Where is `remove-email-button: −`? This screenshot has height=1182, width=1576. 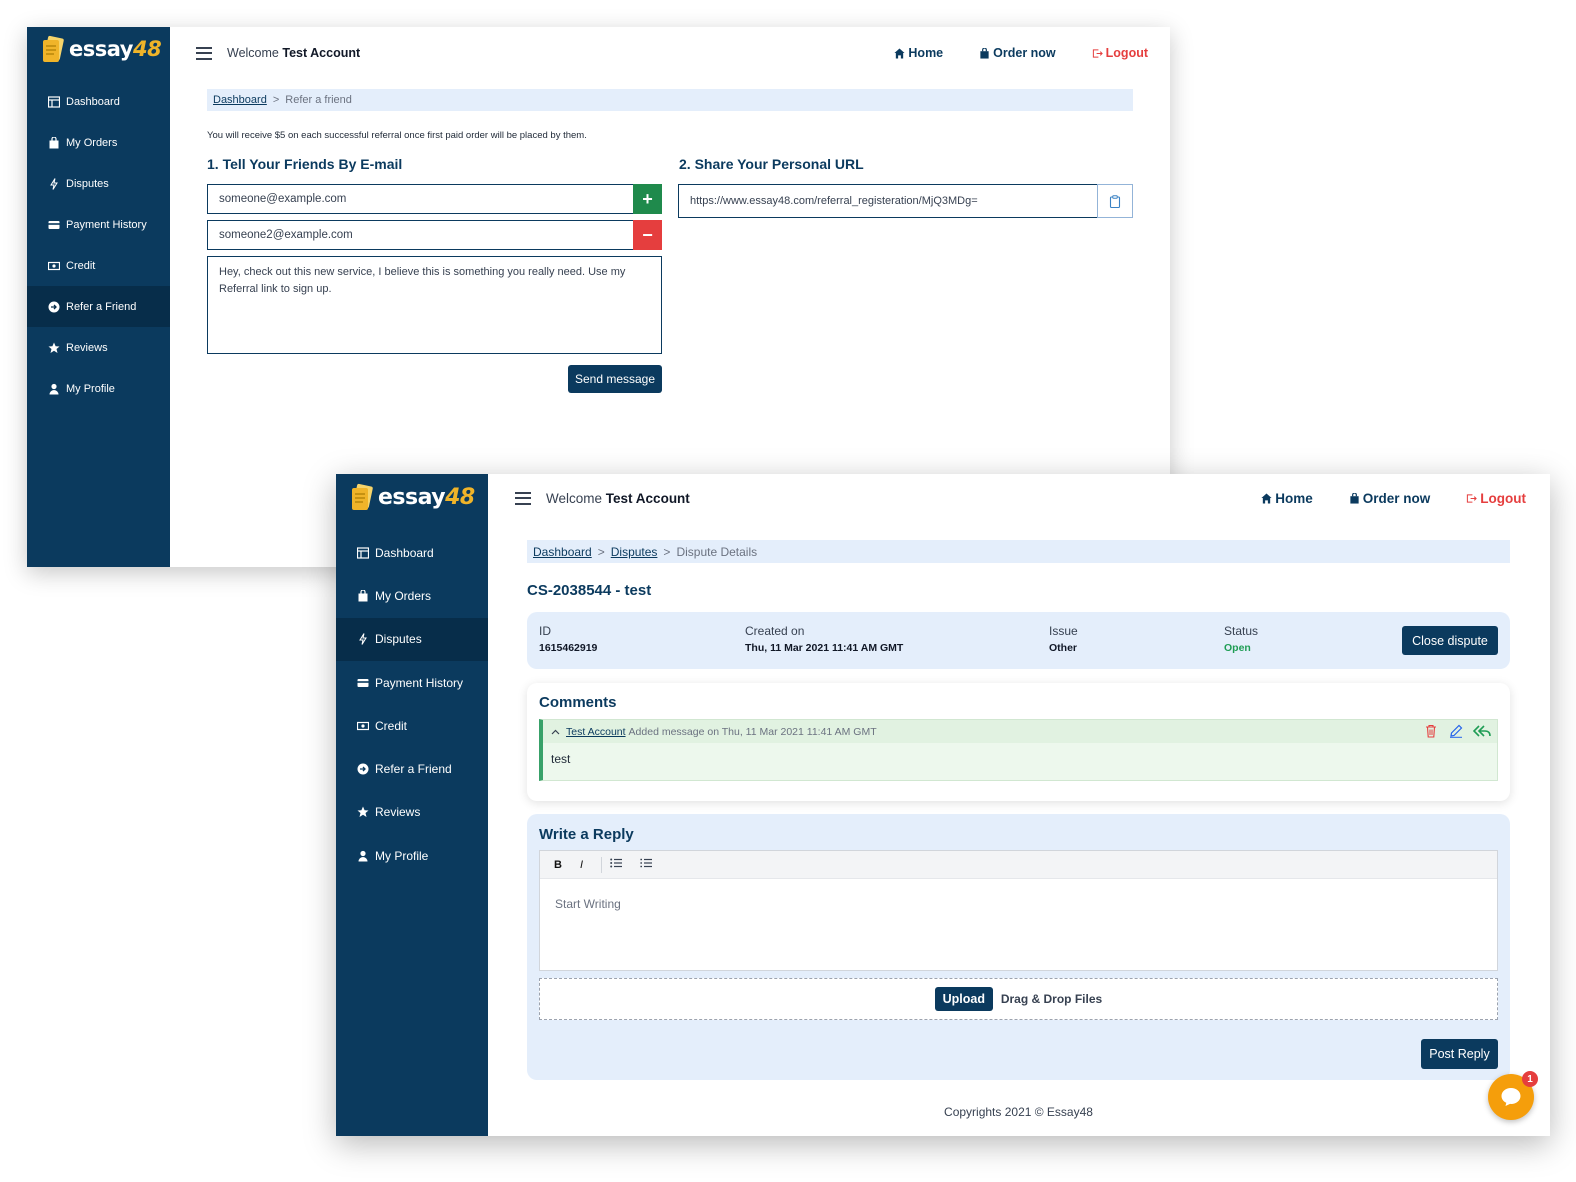
remove-email-button: − is located at coordinates (647, 235).